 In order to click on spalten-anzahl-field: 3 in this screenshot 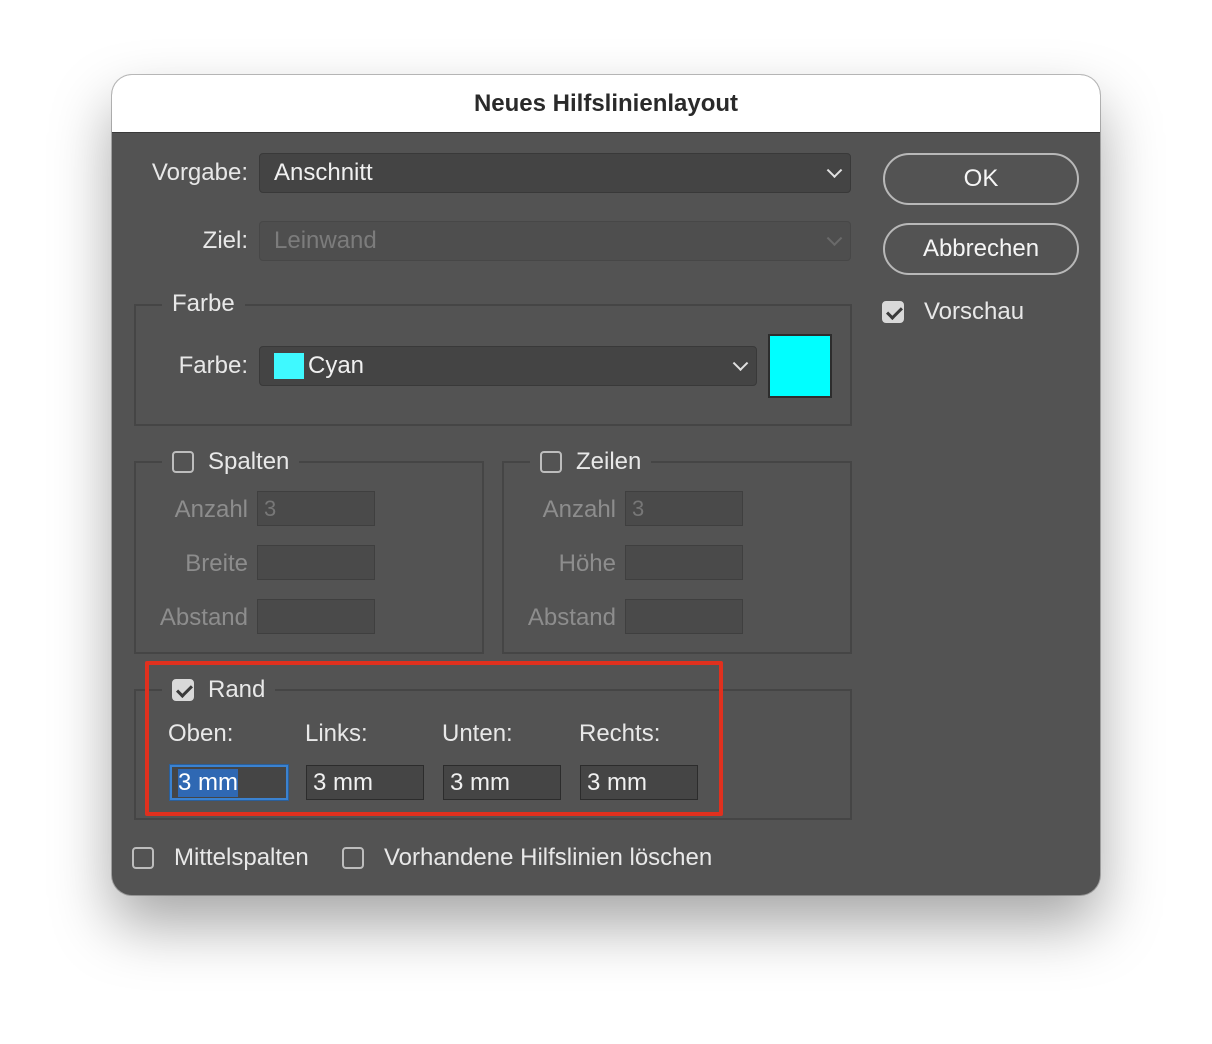, I will do `click(316, 508)`.